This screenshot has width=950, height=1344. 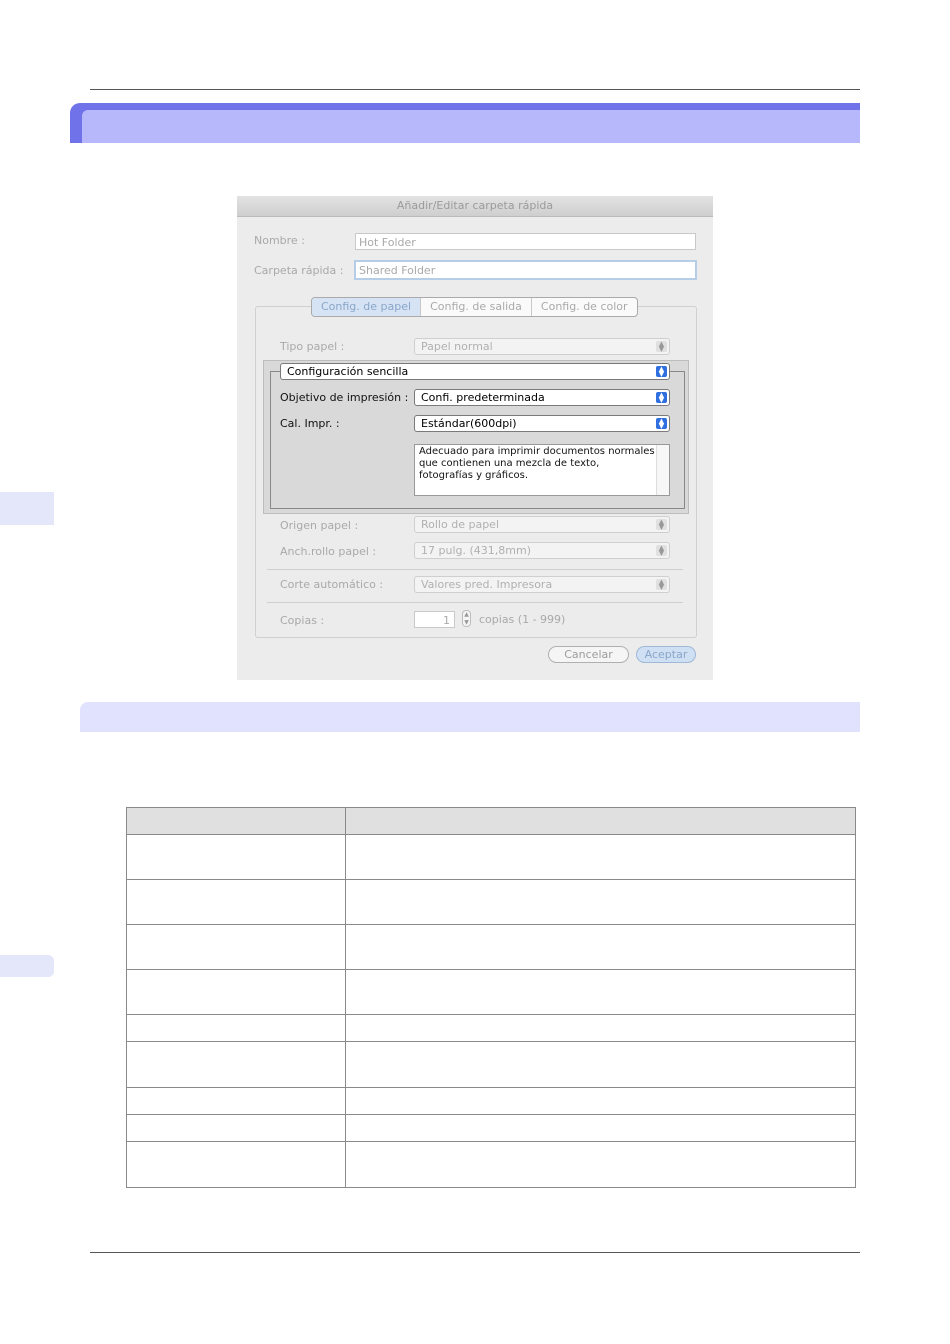 I want to click on paper-source-select: Rollo de papel ▲ ▼, so click(x=542, y=524).